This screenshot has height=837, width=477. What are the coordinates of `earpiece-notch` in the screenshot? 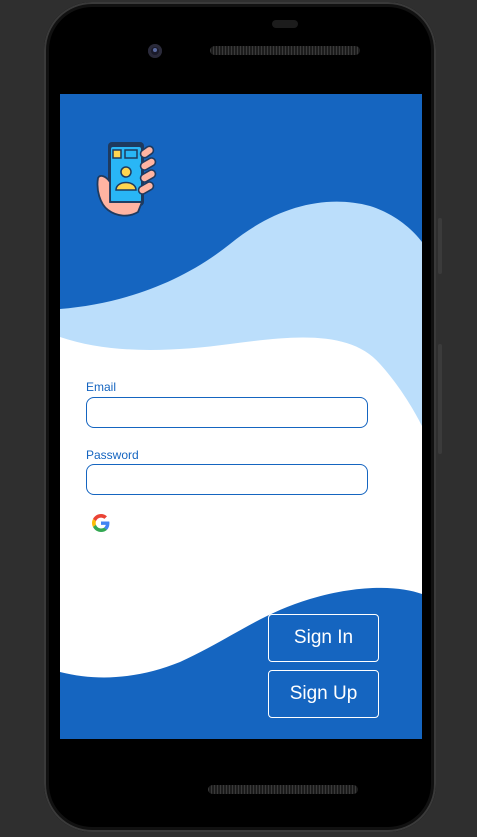 It's located at (285, 24).